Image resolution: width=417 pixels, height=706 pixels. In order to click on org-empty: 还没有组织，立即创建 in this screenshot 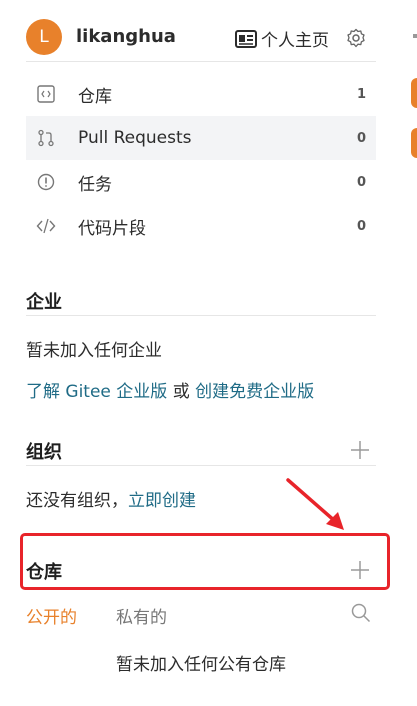, I will do `click(111, 498)`.